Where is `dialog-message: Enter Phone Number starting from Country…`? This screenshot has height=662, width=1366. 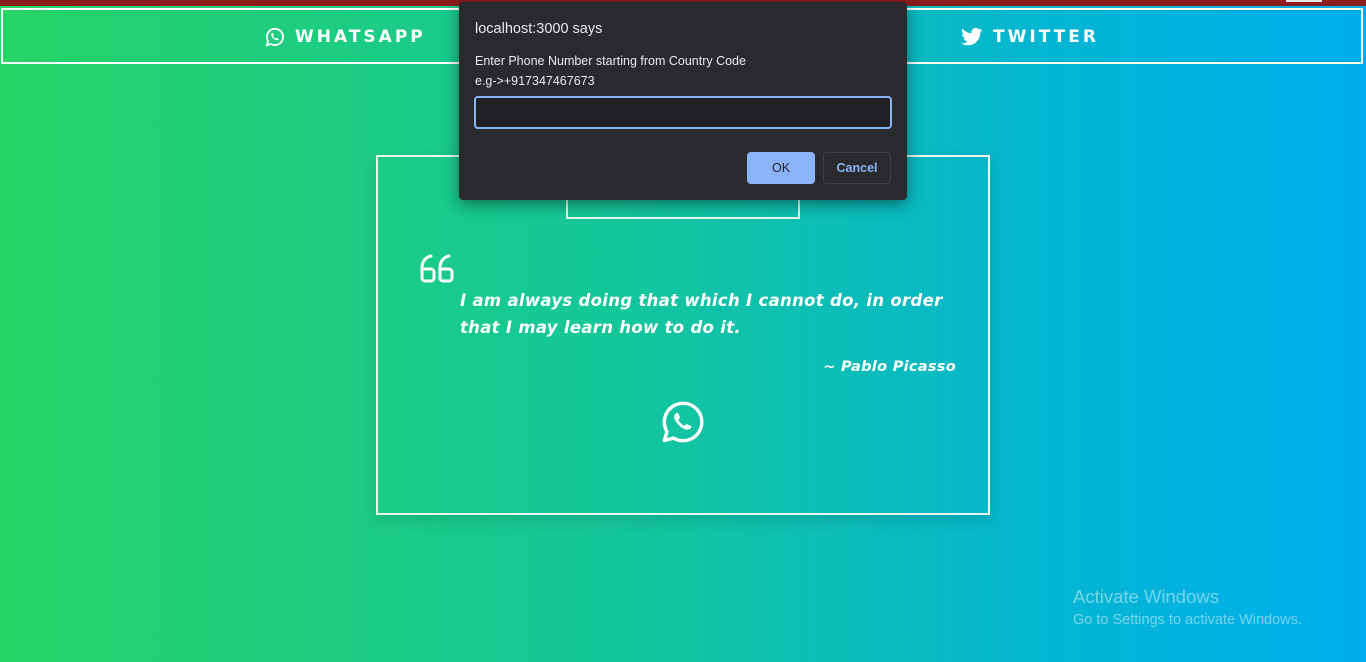 dialog-message: Enter Phone Number starting from Country… is located at coordinates (610, 71).